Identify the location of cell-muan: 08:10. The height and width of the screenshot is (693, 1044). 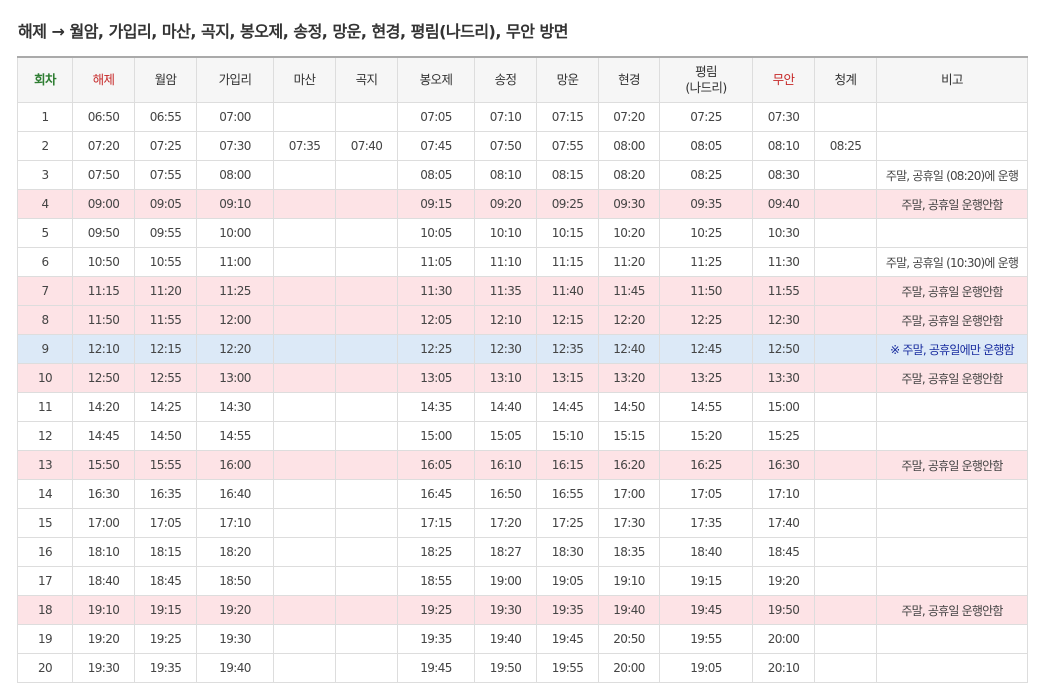
(783, 146).